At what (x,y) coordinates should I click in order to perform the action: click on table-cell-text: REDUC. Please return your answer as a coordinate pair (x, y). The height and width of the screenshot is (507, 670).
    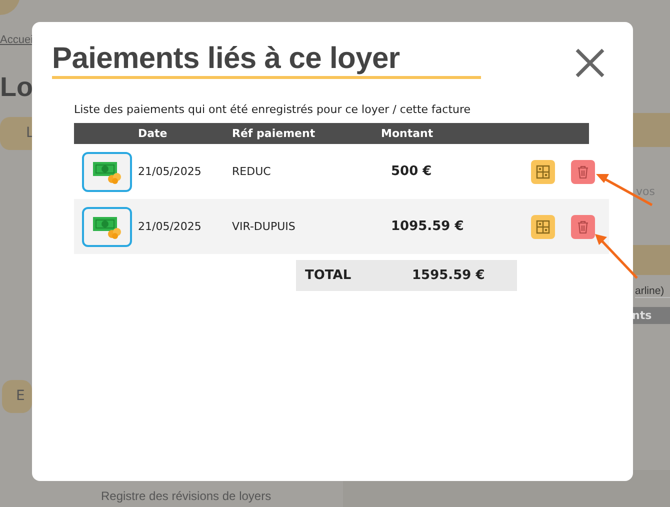
    Looking at the image, I should click on (252, 171).